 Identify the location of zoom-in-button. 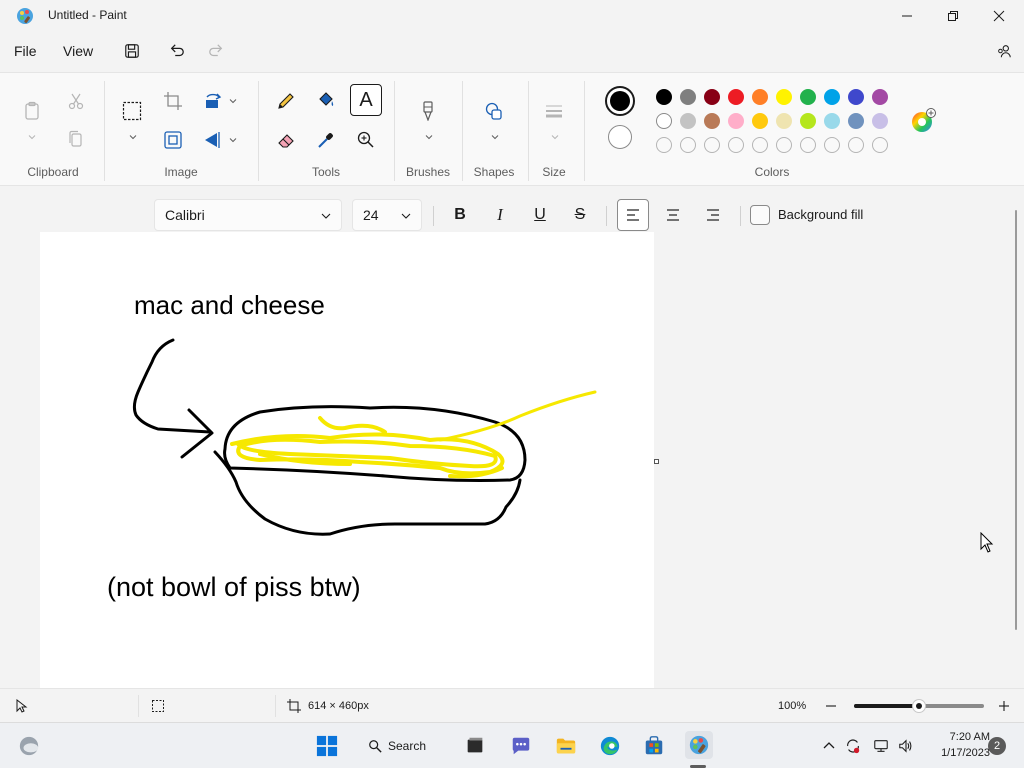
(1004, 706).